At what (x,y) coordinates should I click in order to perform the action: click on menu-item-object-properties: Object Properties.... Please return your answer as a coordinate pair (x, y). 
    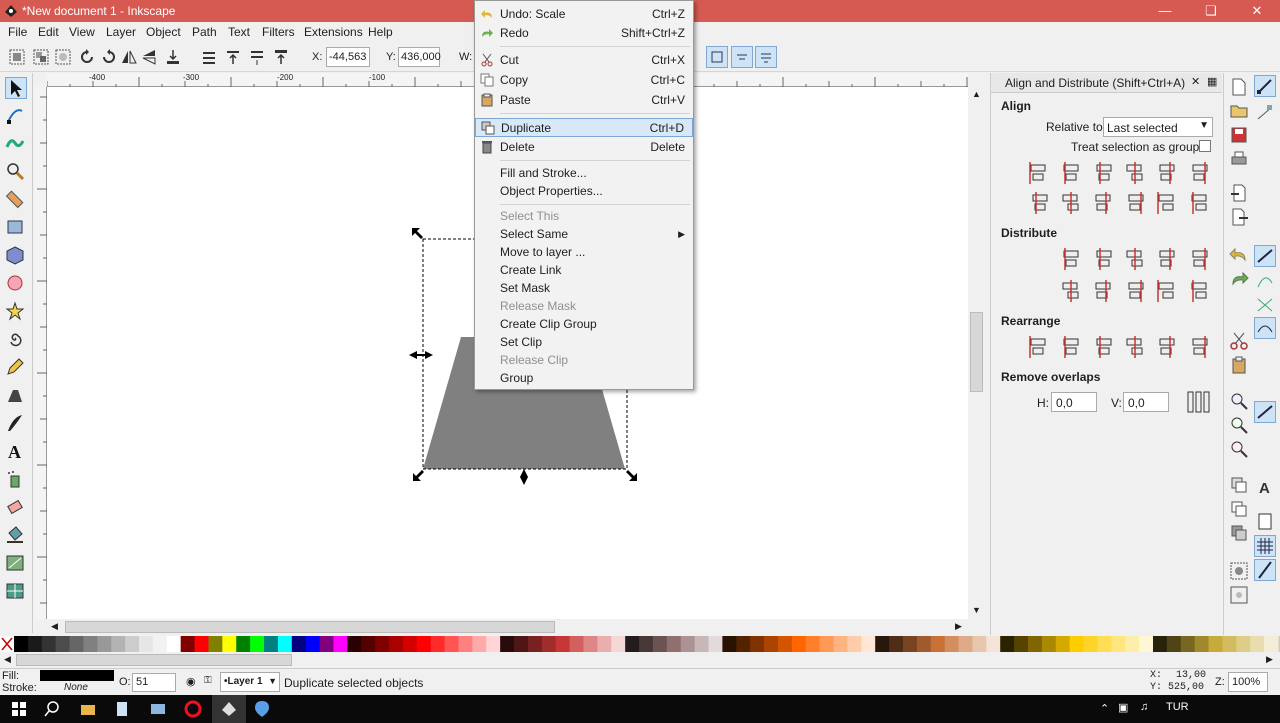
    Looking at the image, I should click on (584, 191).